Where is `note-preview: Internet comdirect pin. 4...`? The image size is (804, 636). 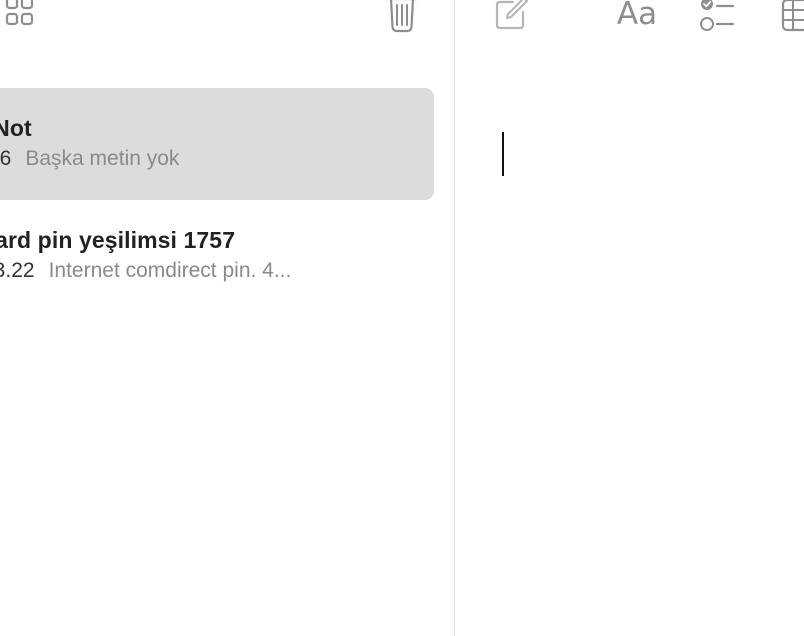 note-preview: Internet comdirect pin. 4... is located at coordinates (170, 270).